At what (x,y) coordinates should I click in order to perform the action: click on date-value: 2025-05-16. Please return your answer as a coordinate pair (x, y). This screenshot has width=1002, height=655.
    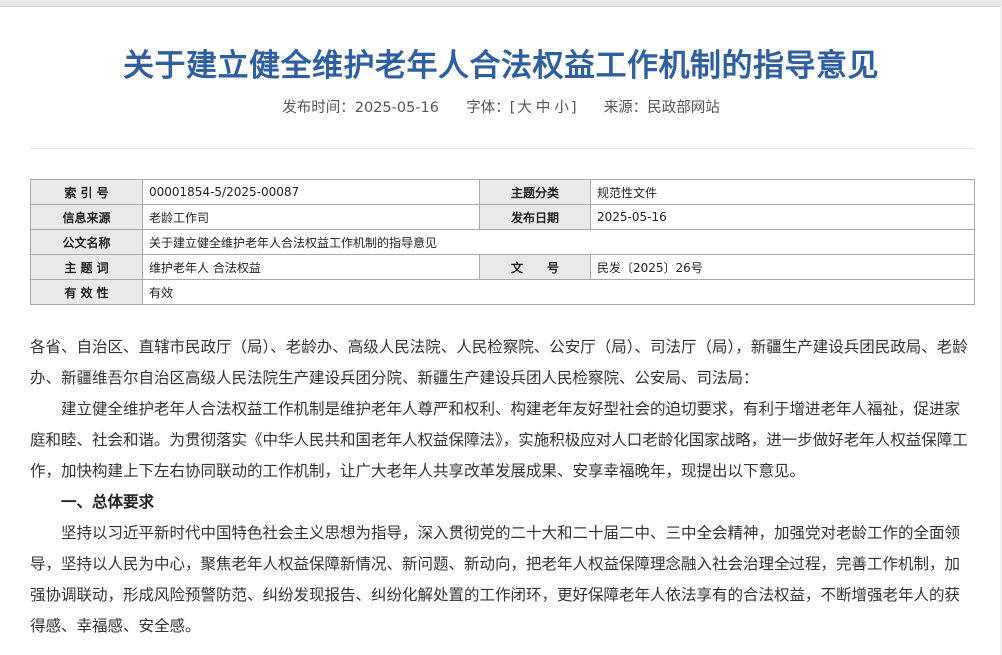
    Looking at the image, I should click on (782, 217).